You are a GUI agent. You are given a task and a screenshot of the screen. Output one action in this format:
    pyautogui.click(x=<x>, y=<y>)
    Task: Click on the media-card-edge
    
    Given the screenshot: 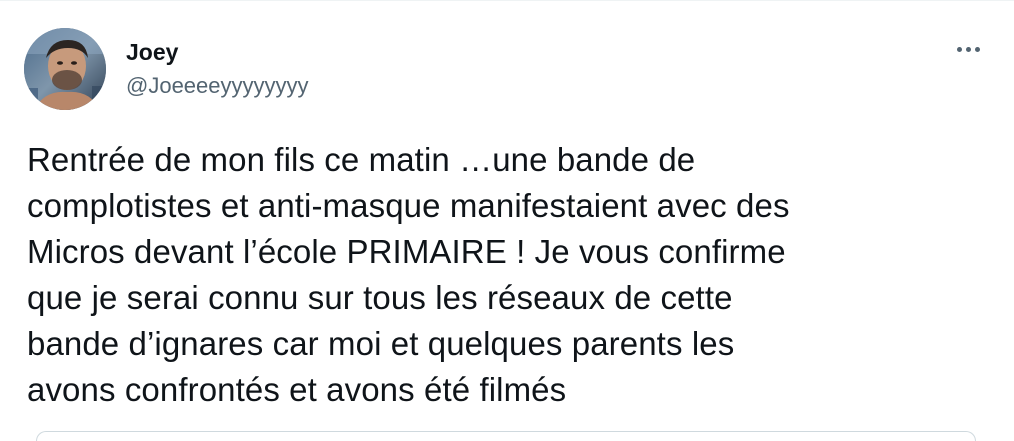 What is the action you would take?
    pyautogui.click(x=506, y=436)
    